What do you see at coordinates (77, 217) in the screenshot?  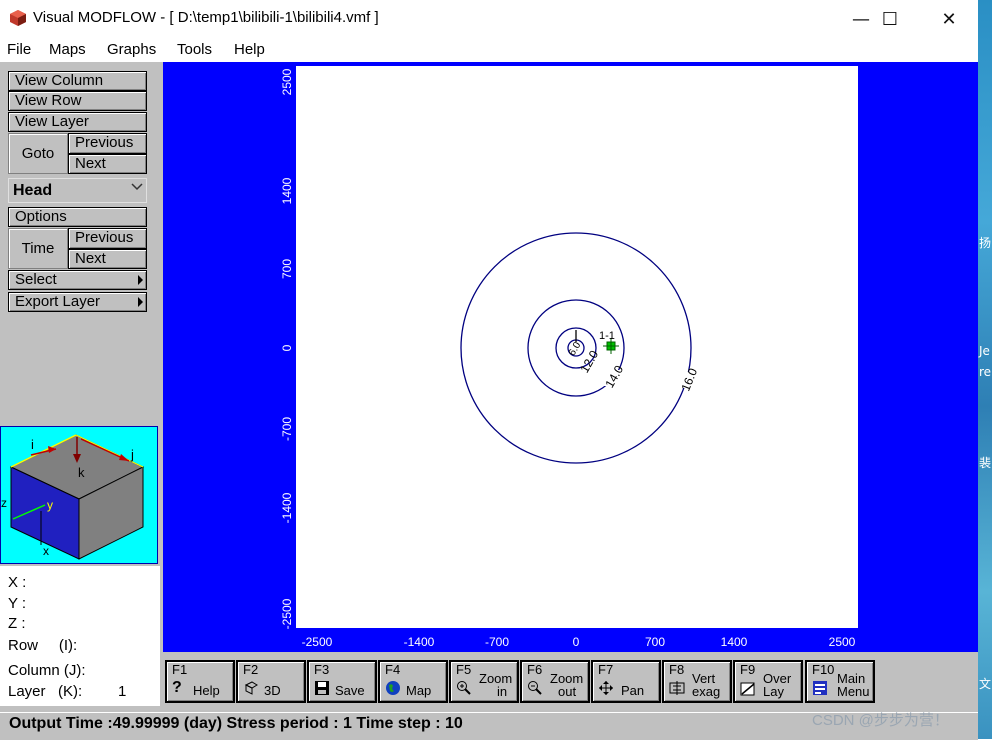 I see `options-button: Options` at bounding box center [77, 217].